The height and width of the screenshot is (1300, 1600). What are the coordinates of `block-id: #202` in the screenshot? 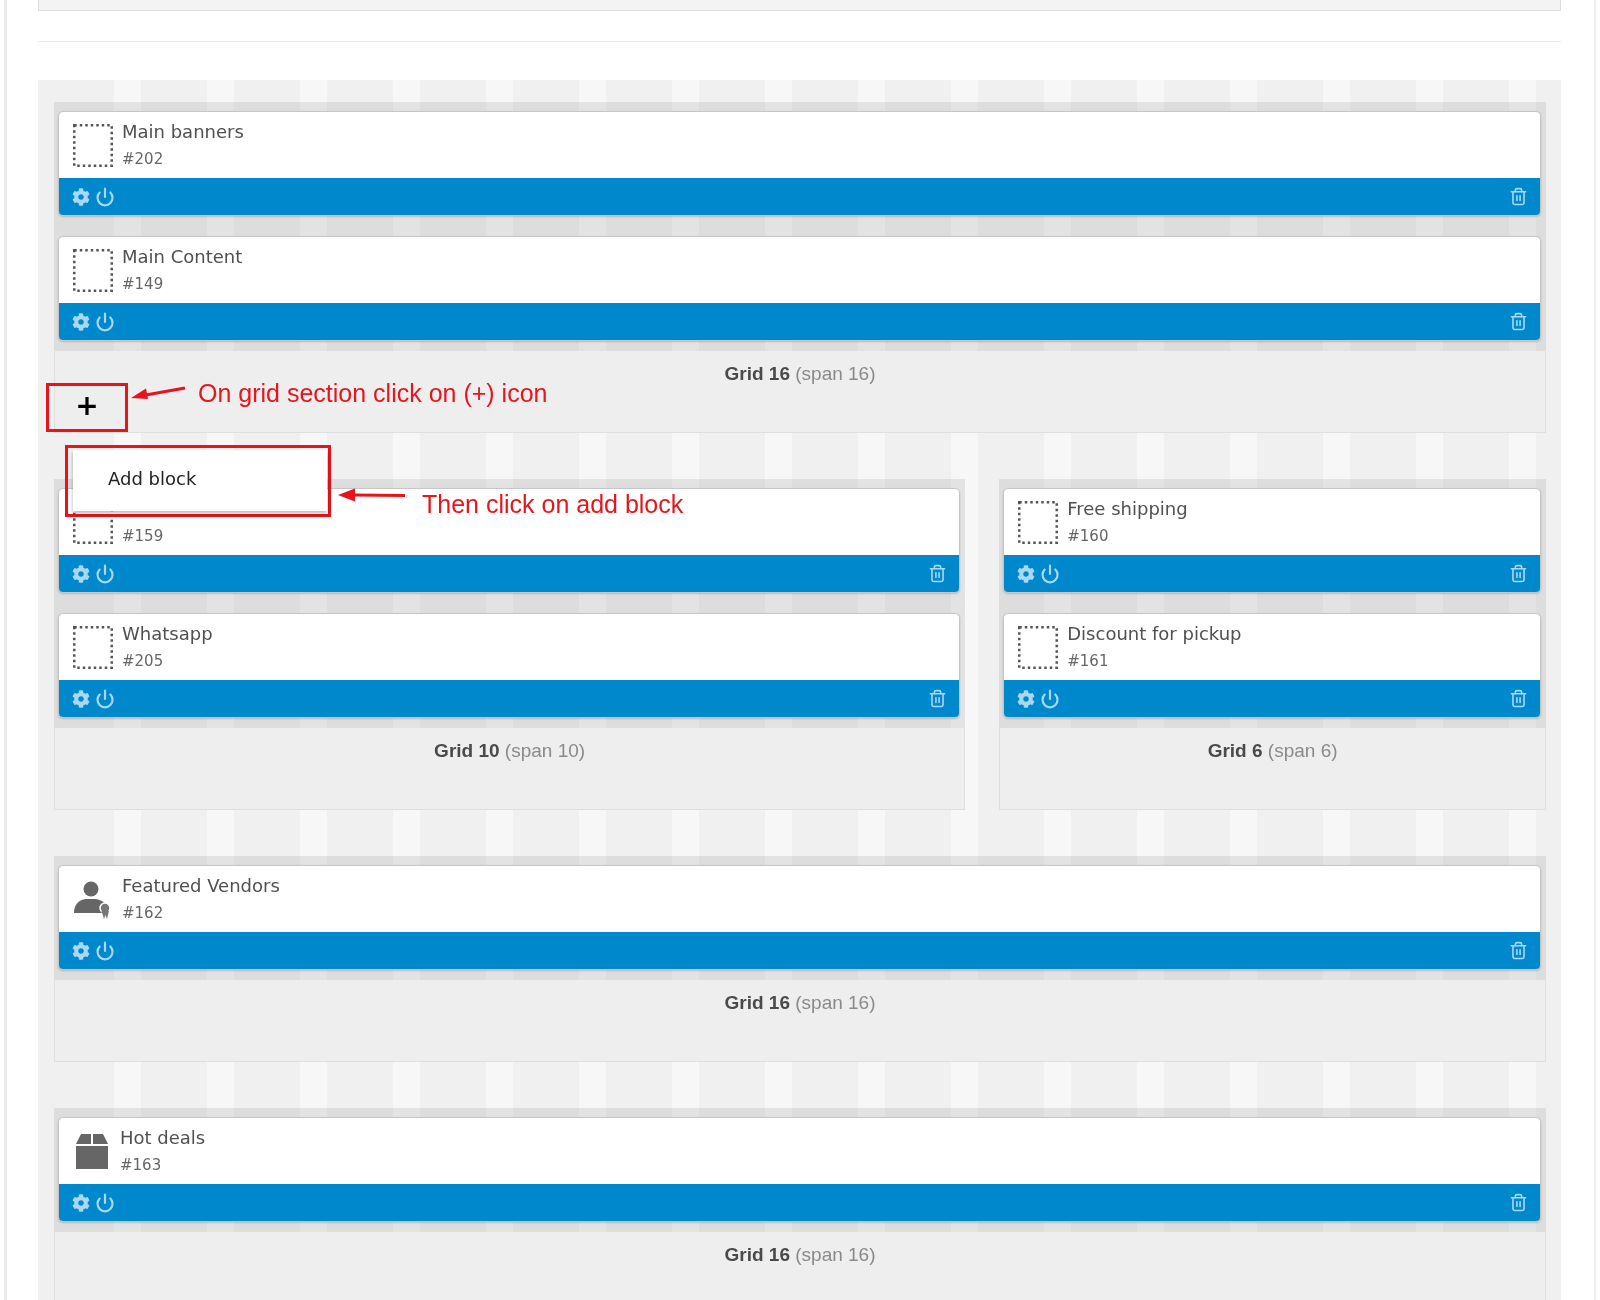 It's located at (143, 159).